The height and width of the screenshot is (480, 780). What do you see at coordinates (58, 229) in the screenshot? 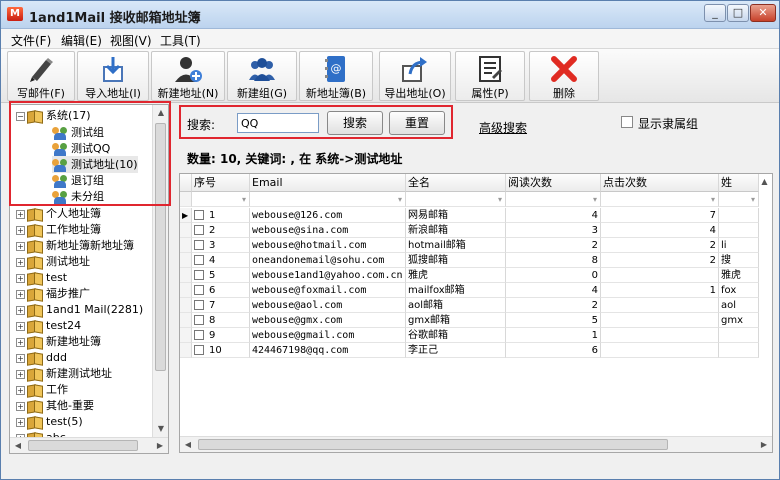
I see `tree-item-work-book: + 工作地址簿` at bounding box center [58, 229].